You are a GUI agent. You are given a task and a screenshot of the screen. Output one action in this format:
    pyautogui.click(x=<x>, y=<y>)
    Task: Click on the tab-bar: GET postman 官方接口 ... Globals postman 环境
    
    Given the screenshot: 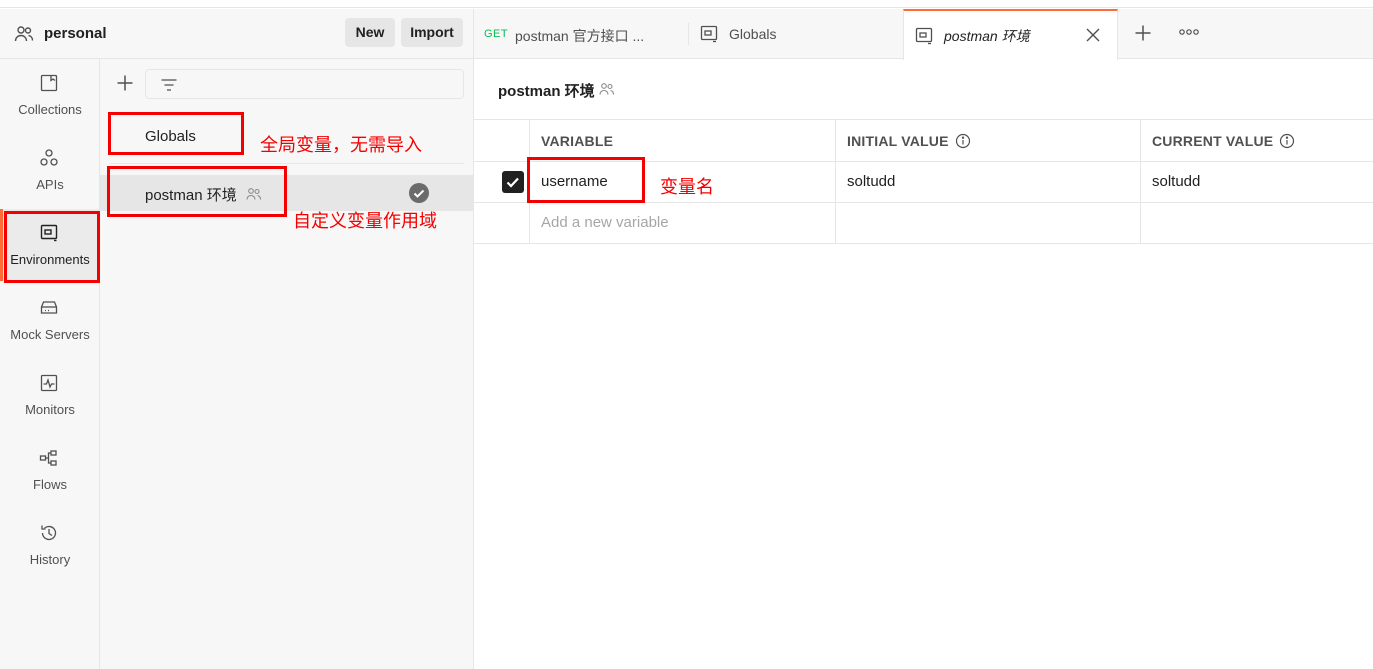 What is the action you would take?
    pyautogui.click(x=923, y=34)
    